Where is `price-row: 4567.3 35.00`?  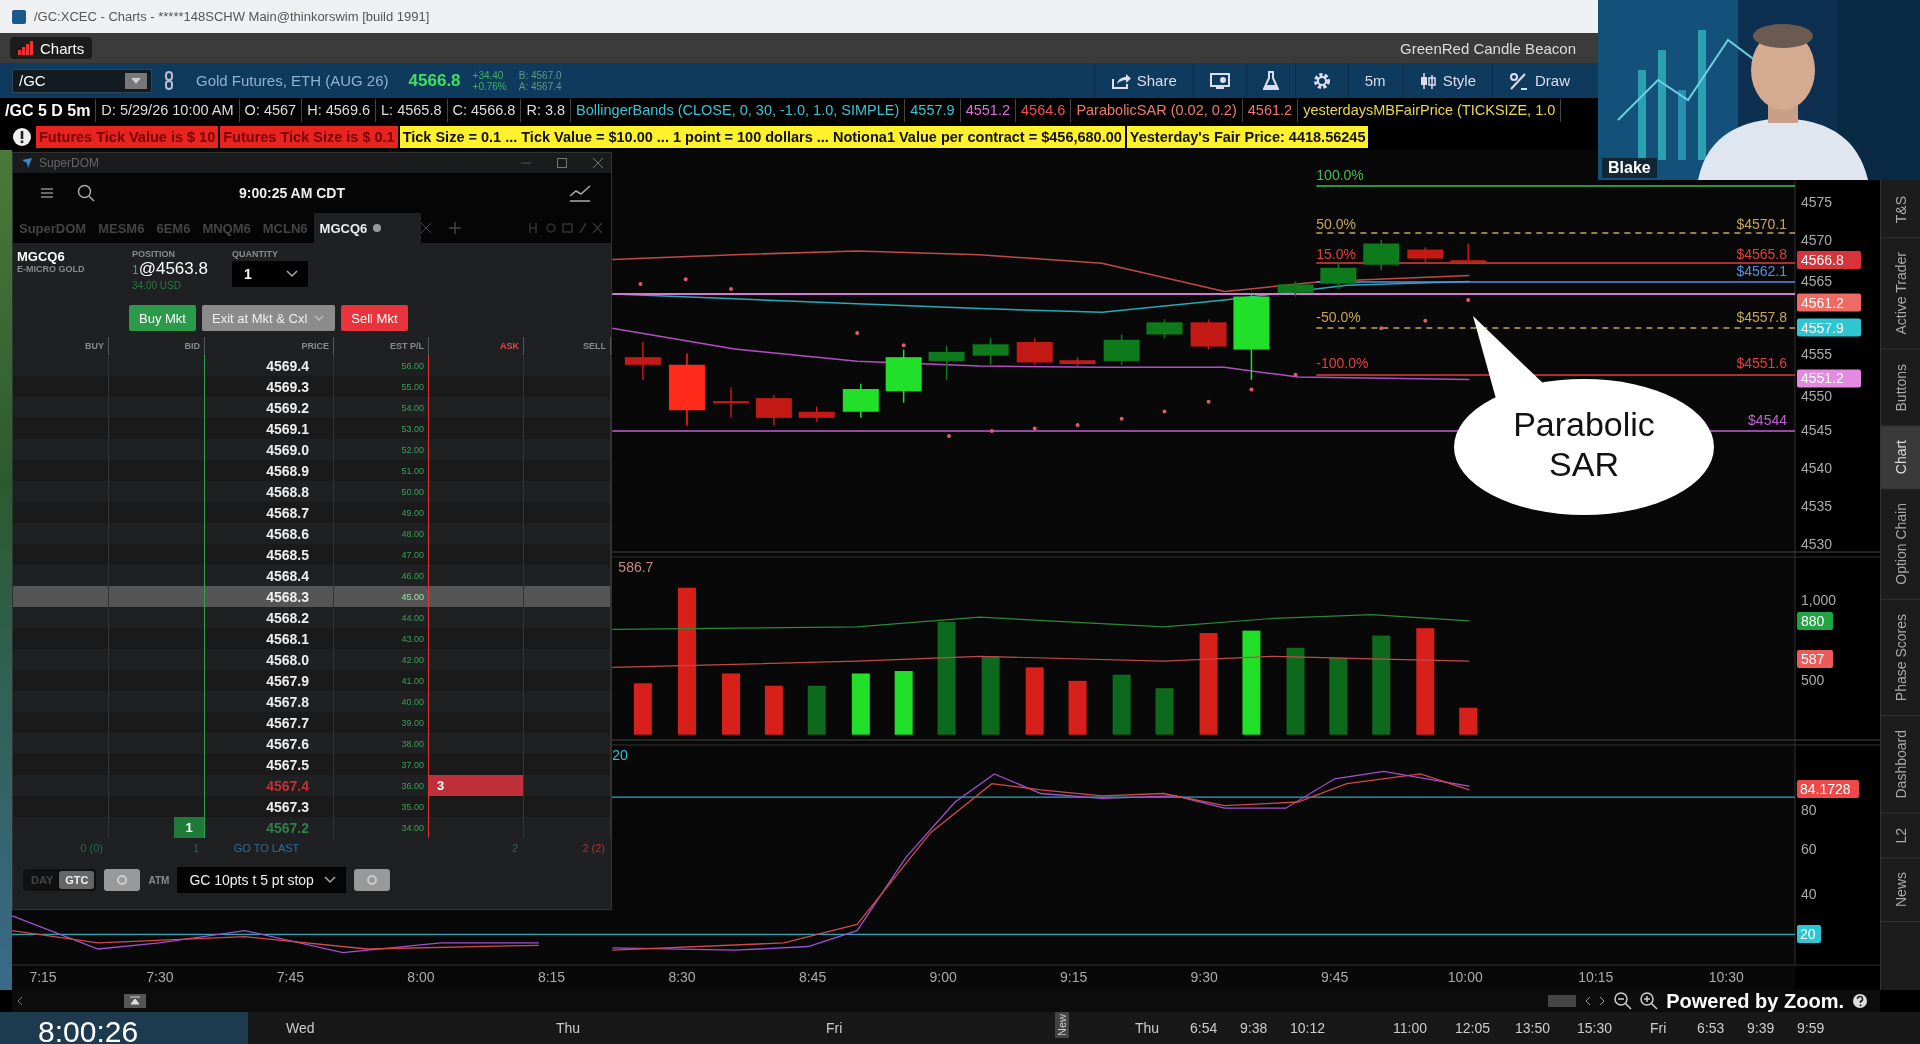 price-row: 4567.3 35.00 is located at coordinates (312, 806).